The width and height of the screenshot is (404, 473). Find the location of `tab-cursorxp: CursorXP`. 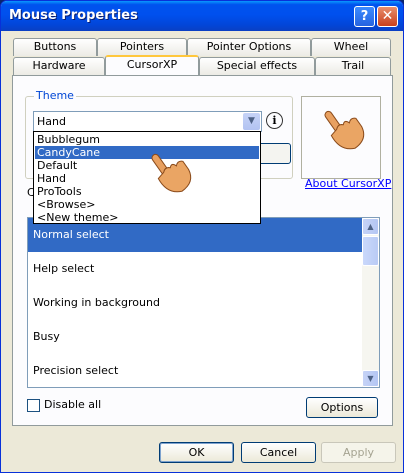

tab-cursorxp: CursorXP is located at coordinates (152, 65).